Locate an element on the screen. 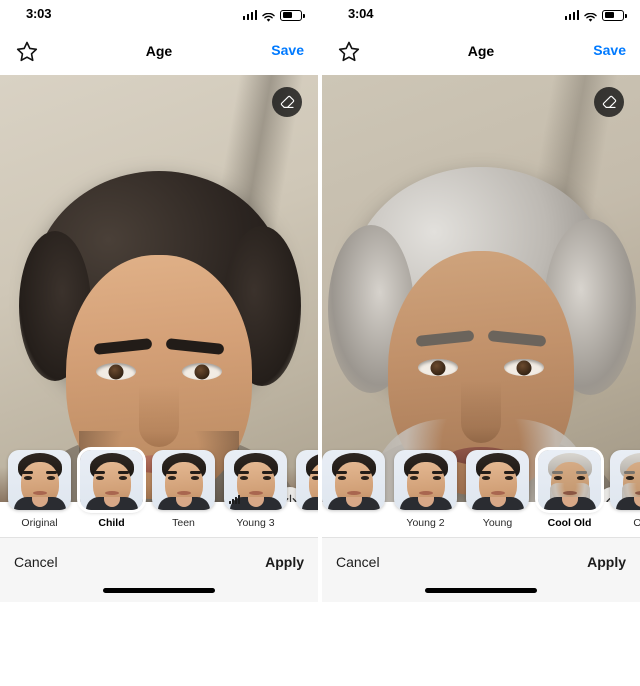  status-time: 3:04 is located at coordinates (361, 13).